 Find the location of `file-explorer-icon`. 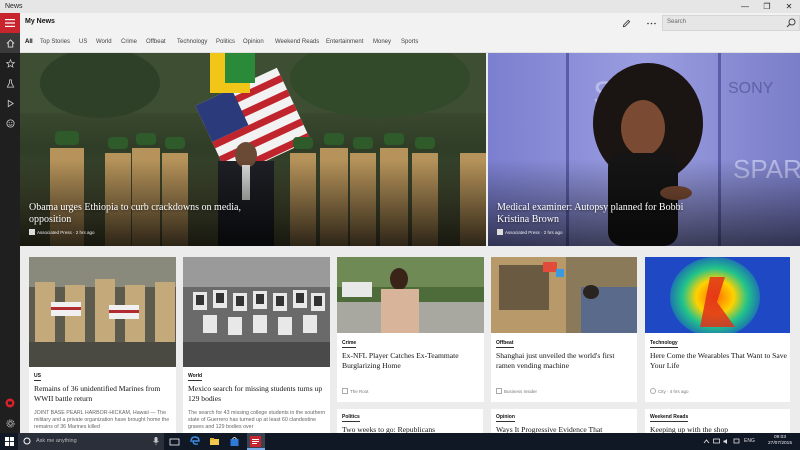

file-explorer-icon is located at coordinates (214, 441).